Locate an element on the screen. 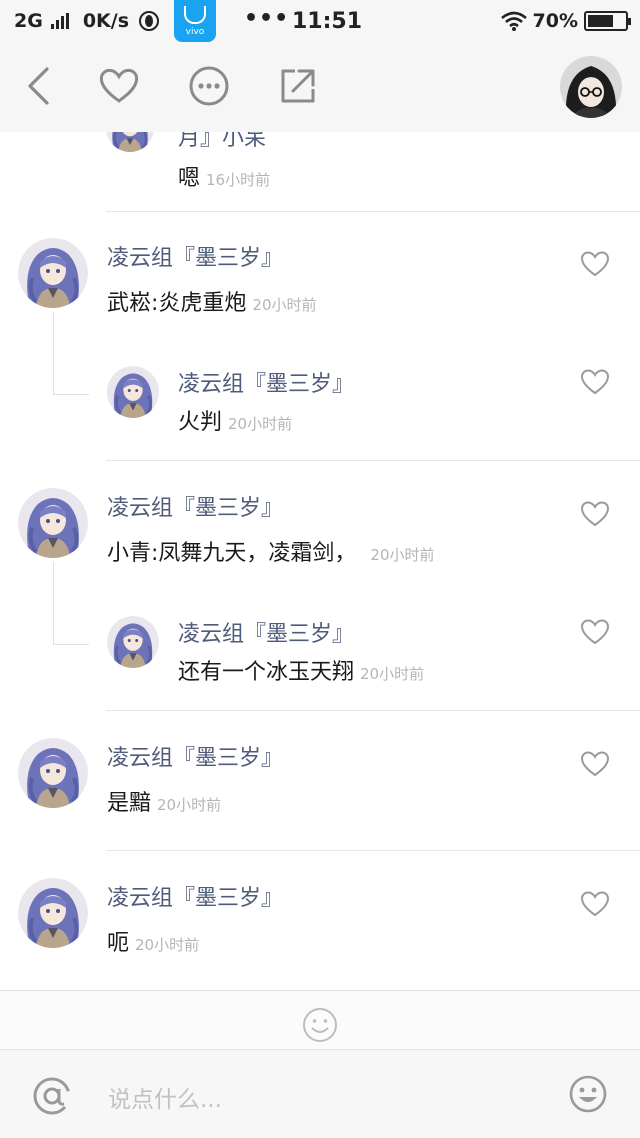  network-speed: 0K/s is located at coordinates (106, 21).